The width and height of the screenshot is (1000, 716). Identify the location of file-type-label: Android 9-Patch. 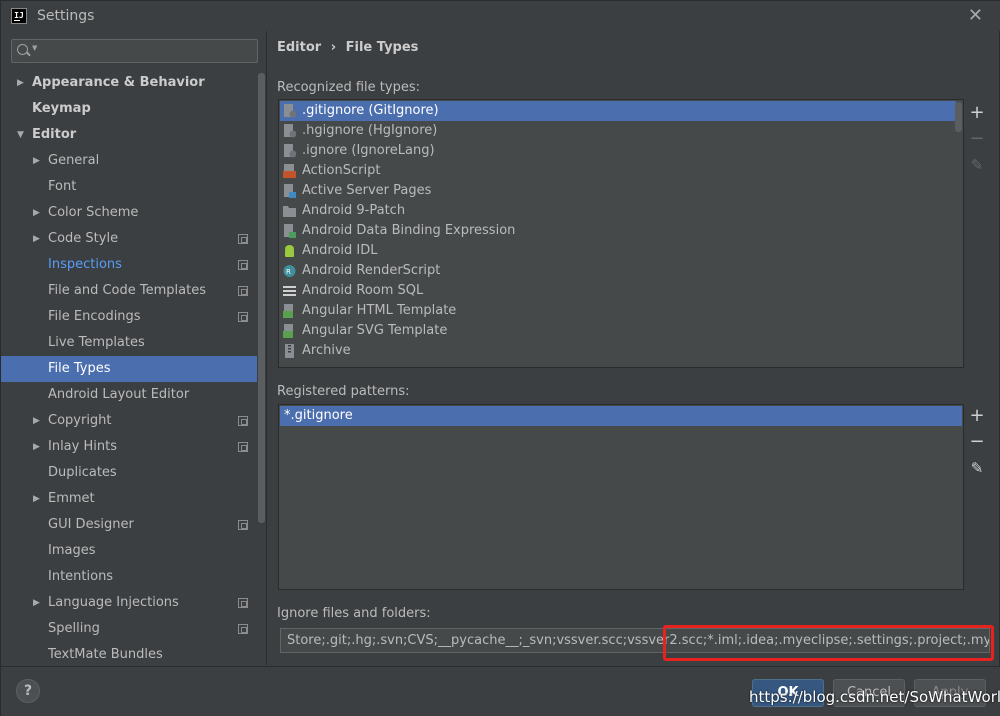
(354, 210).